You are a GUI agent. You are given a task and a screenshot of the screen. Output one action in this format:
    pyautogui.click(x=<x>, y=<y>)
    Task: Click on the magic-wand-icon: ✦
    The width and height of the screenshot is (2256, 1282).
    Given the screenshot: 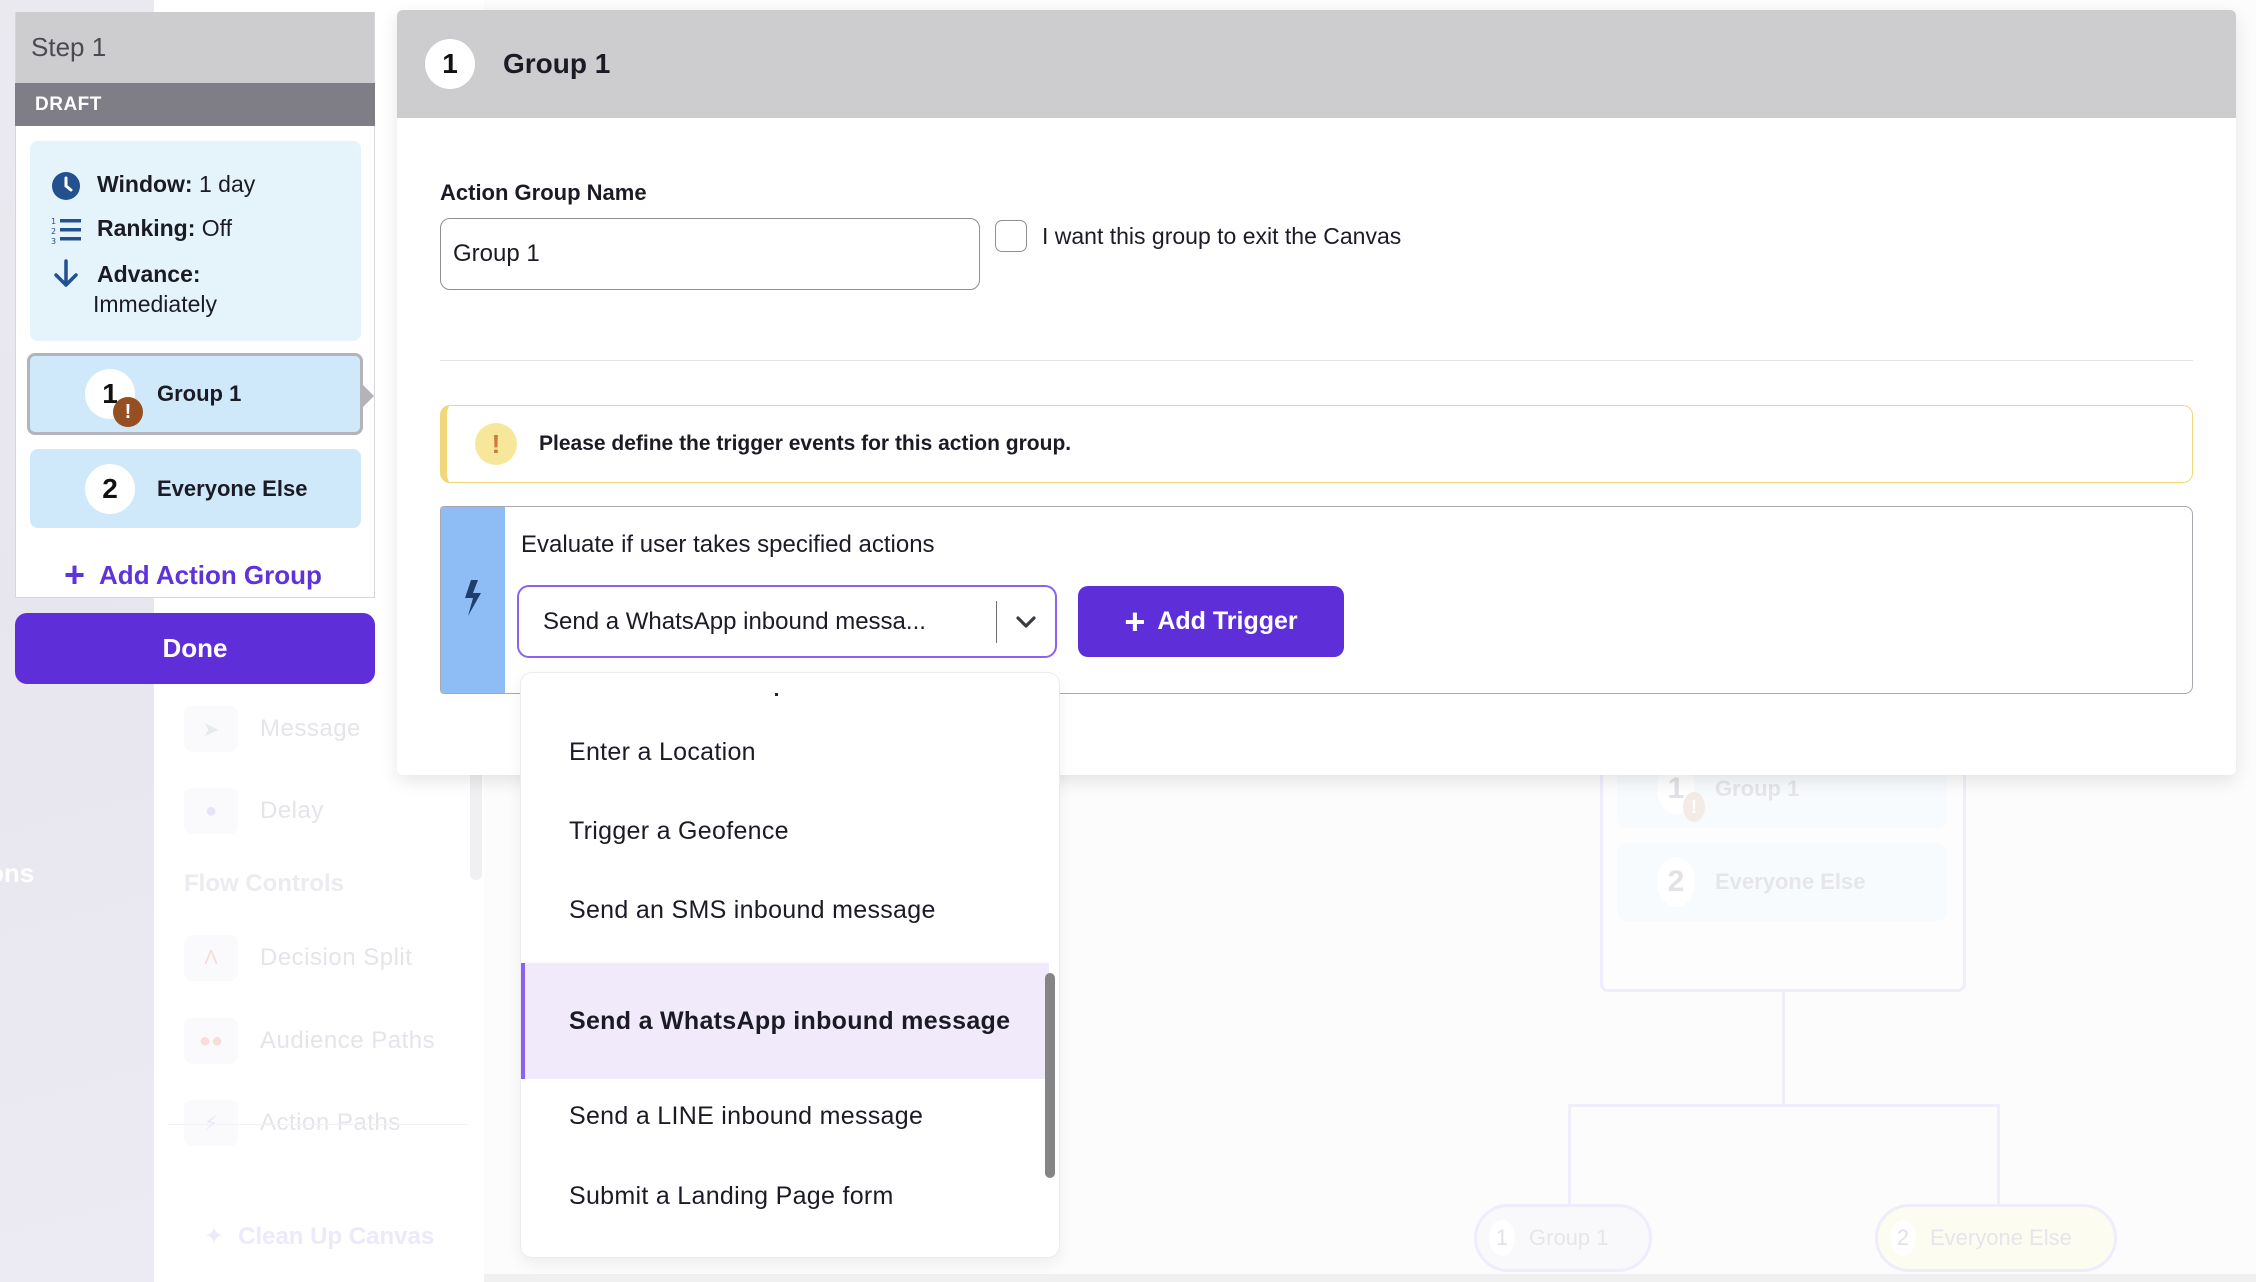 What is the action you would take?
    pyautogui.click(x=214, y=1236)
    